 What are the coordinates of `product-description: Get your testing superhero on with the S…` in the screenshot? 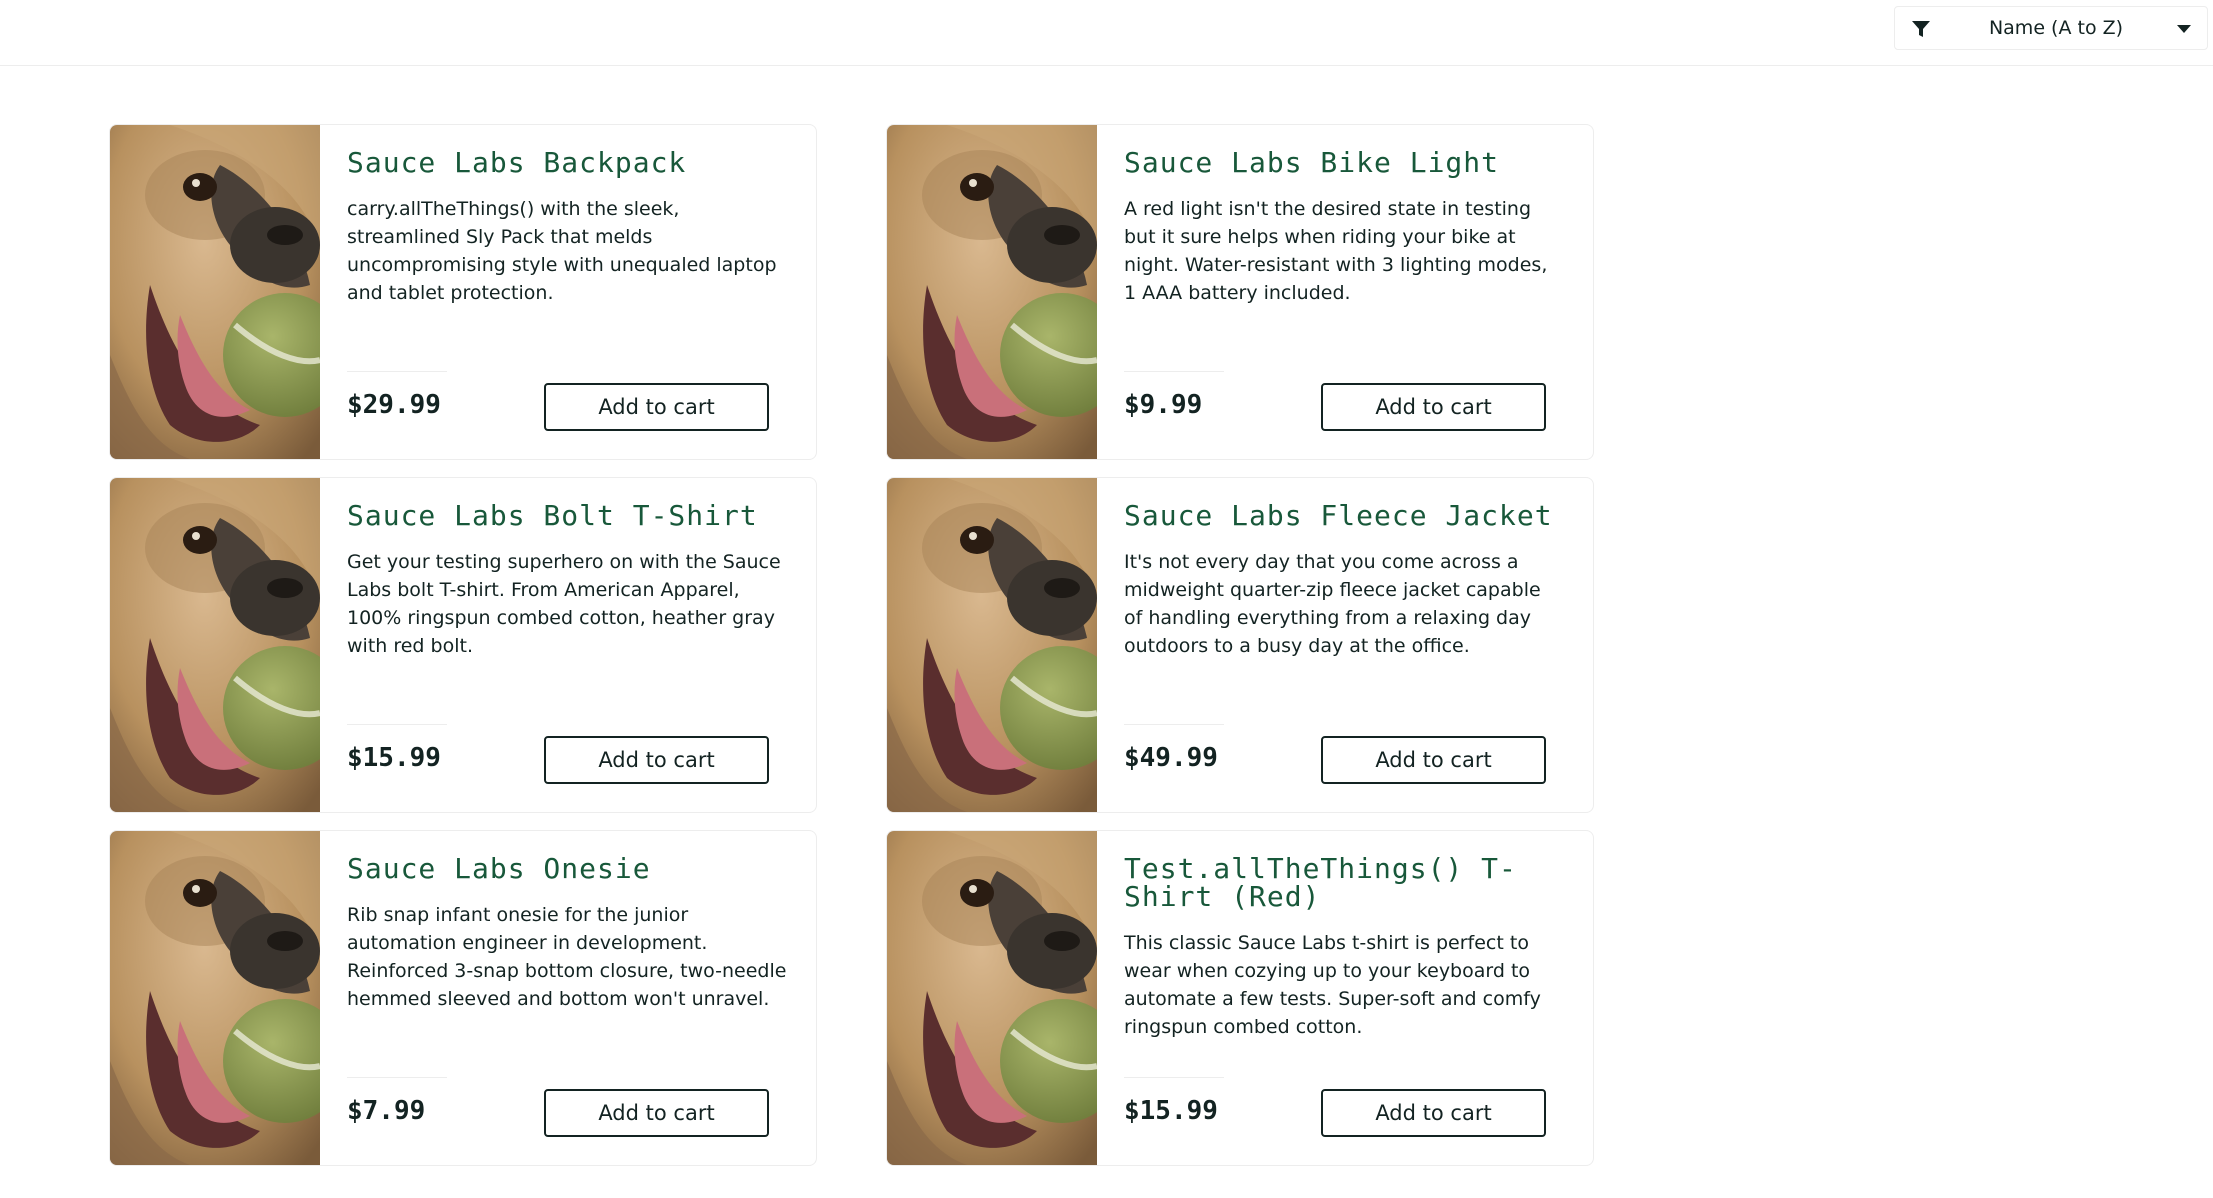 It's located at (564, 604).